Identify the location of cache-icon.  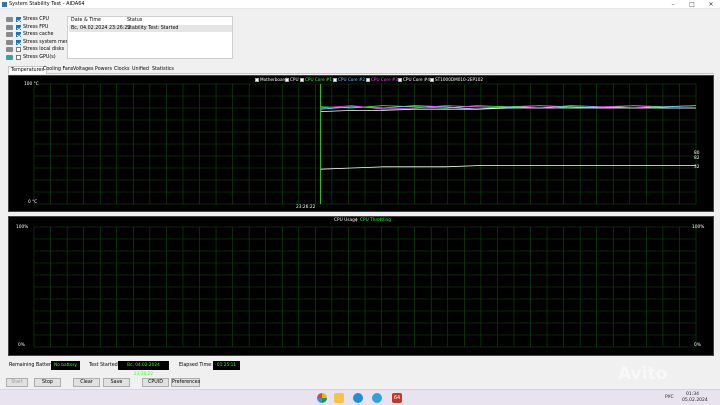
(9, 34).